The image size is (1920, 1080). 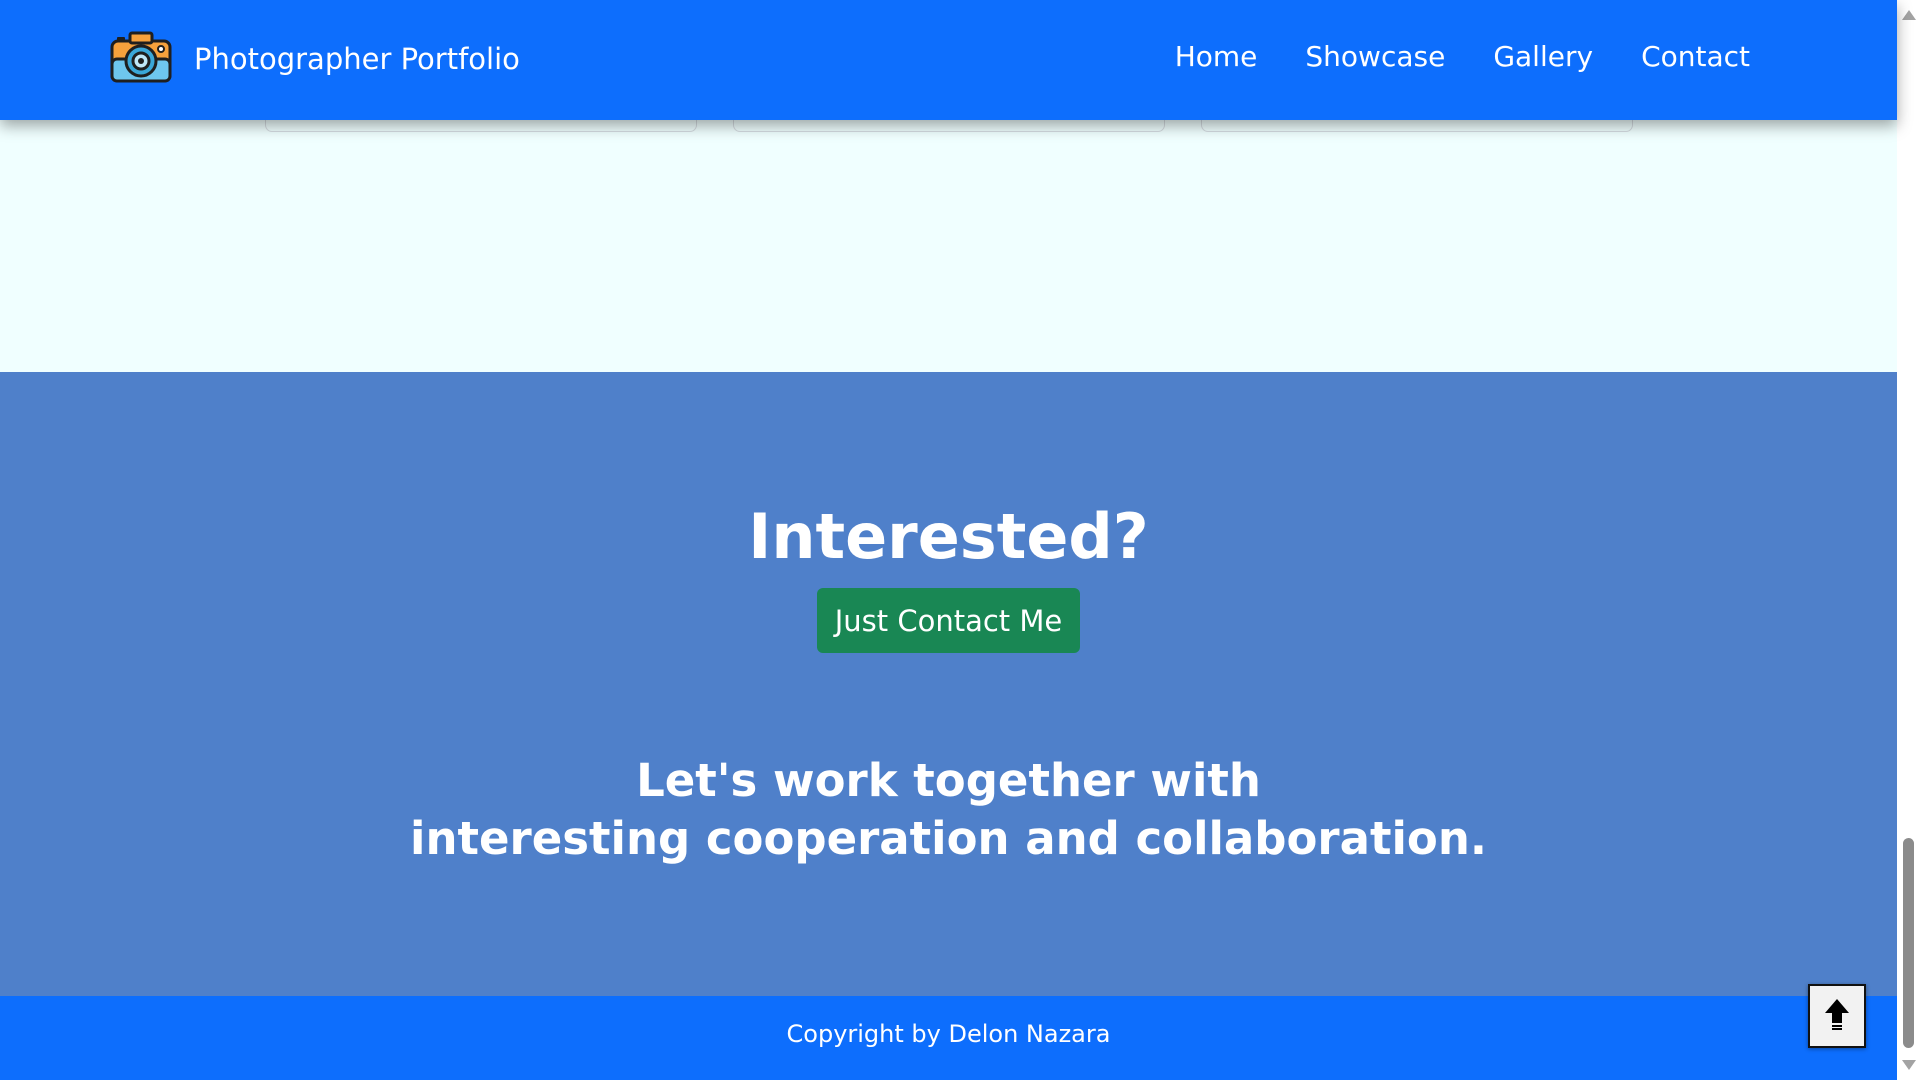 I want to click on nav-links: Home Showcase Gallery Contact, so click(x=1462, y=56).